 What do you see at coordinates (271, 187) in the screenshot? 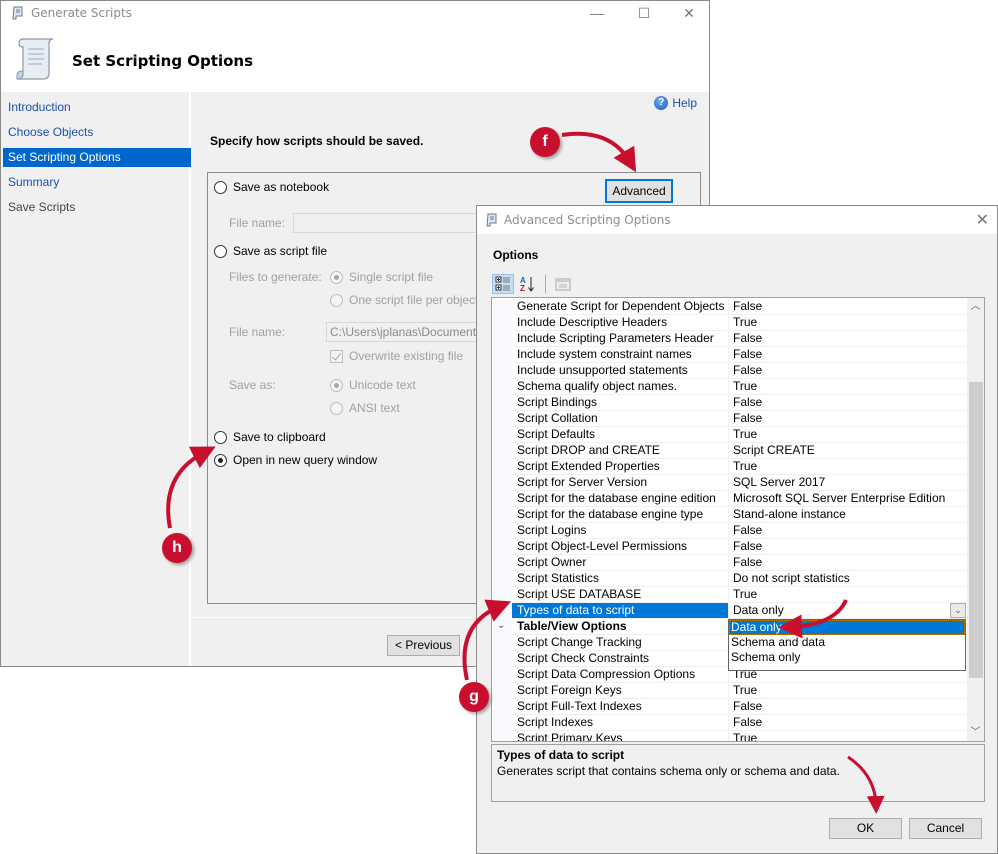
I see `save-as-notebook-option: Save as notebook` at bounding box center [271, 187].